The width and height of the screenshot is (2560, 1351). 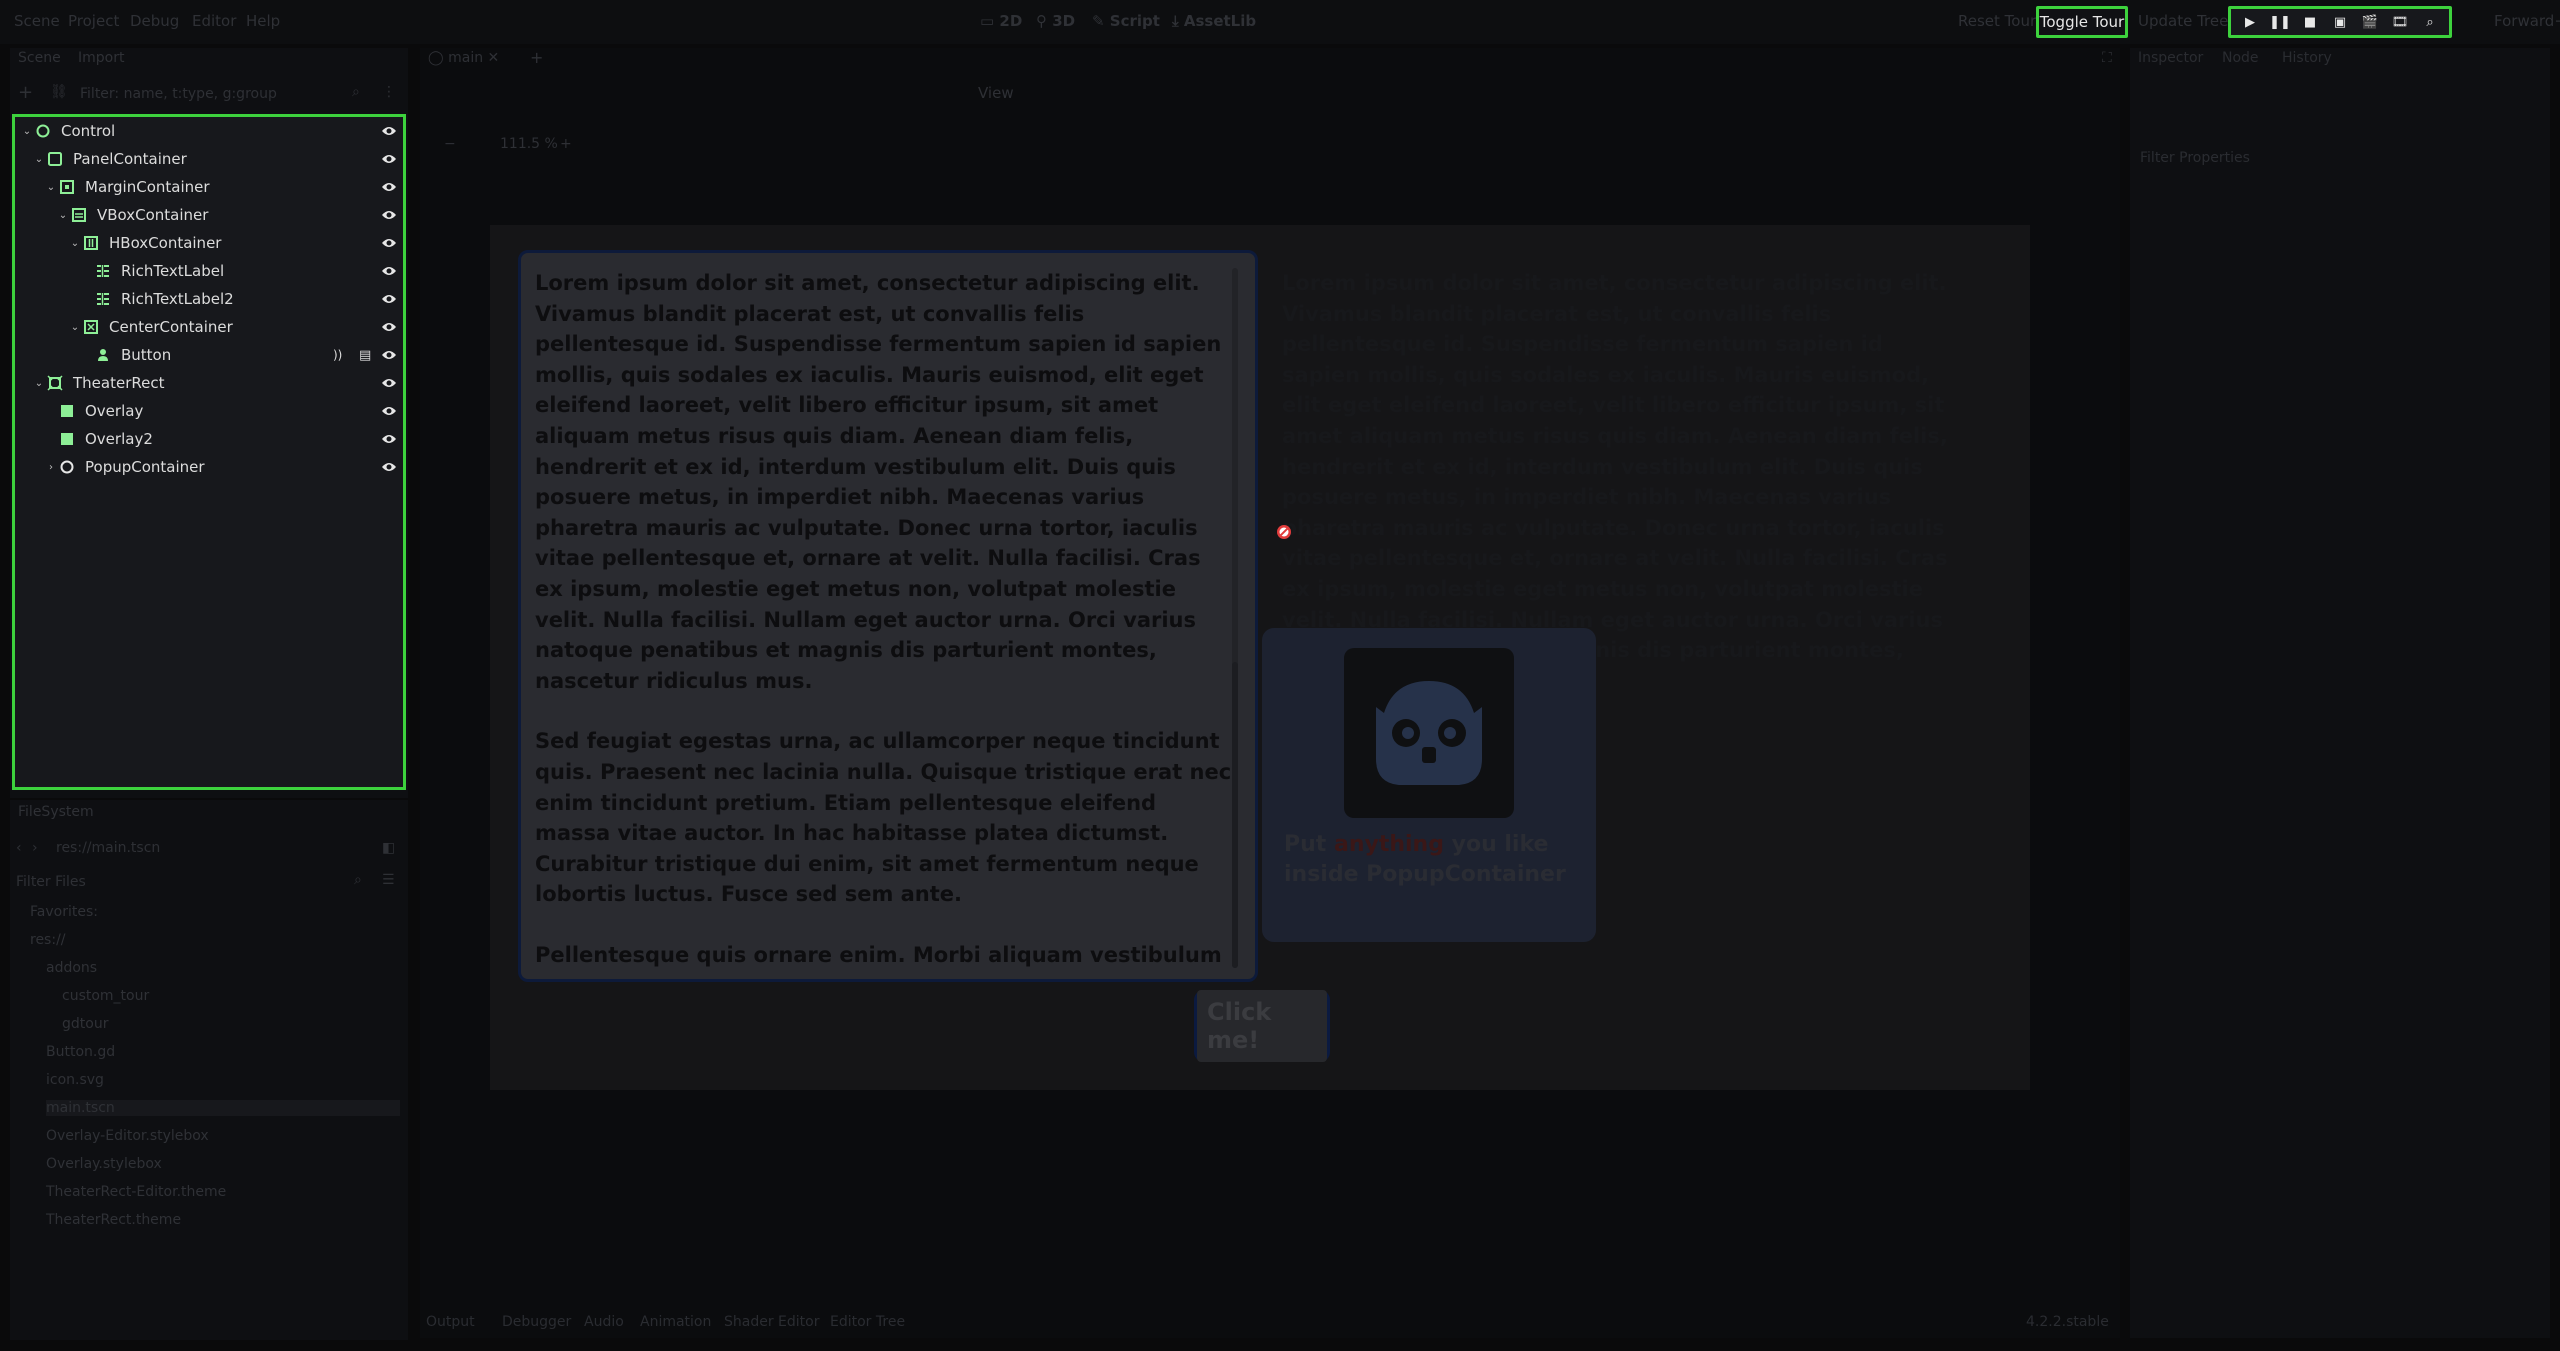 I want to click on tab-animation: Animation, so click(x=675, y=1322).